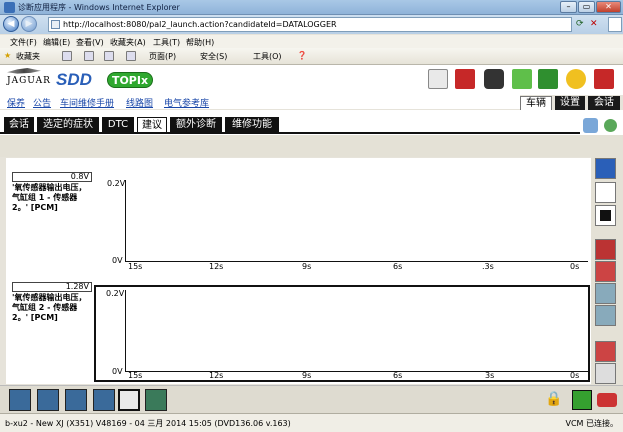 This screenshot has width=623, height=432. I want to click on menu-help: 帮助(H), so click(200, 42).